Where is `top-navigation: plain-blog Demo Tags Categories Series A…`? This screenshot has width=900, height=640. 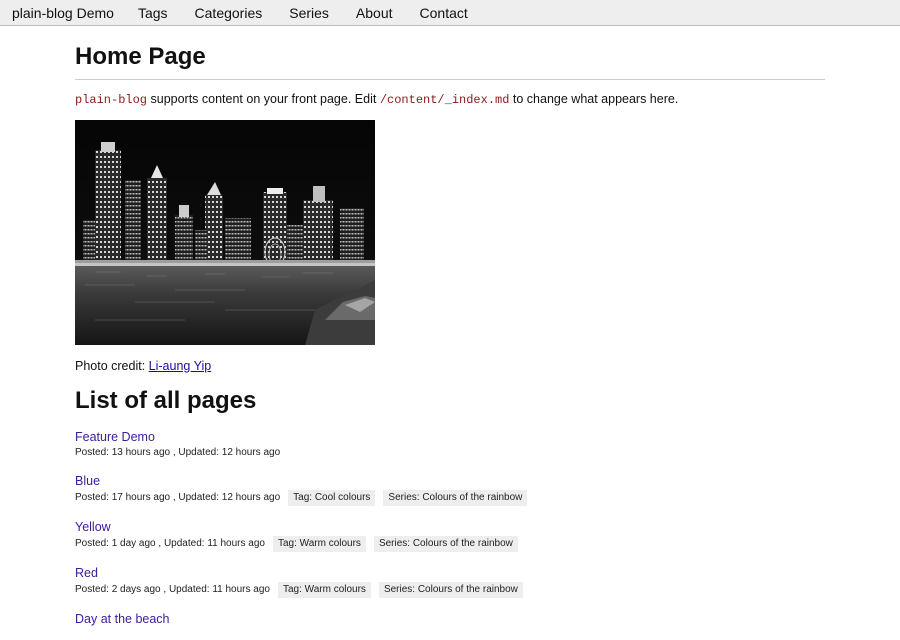 top-navigation: plain-blog Demo Tags Categories Series A… is located at coordinates (450, 13).